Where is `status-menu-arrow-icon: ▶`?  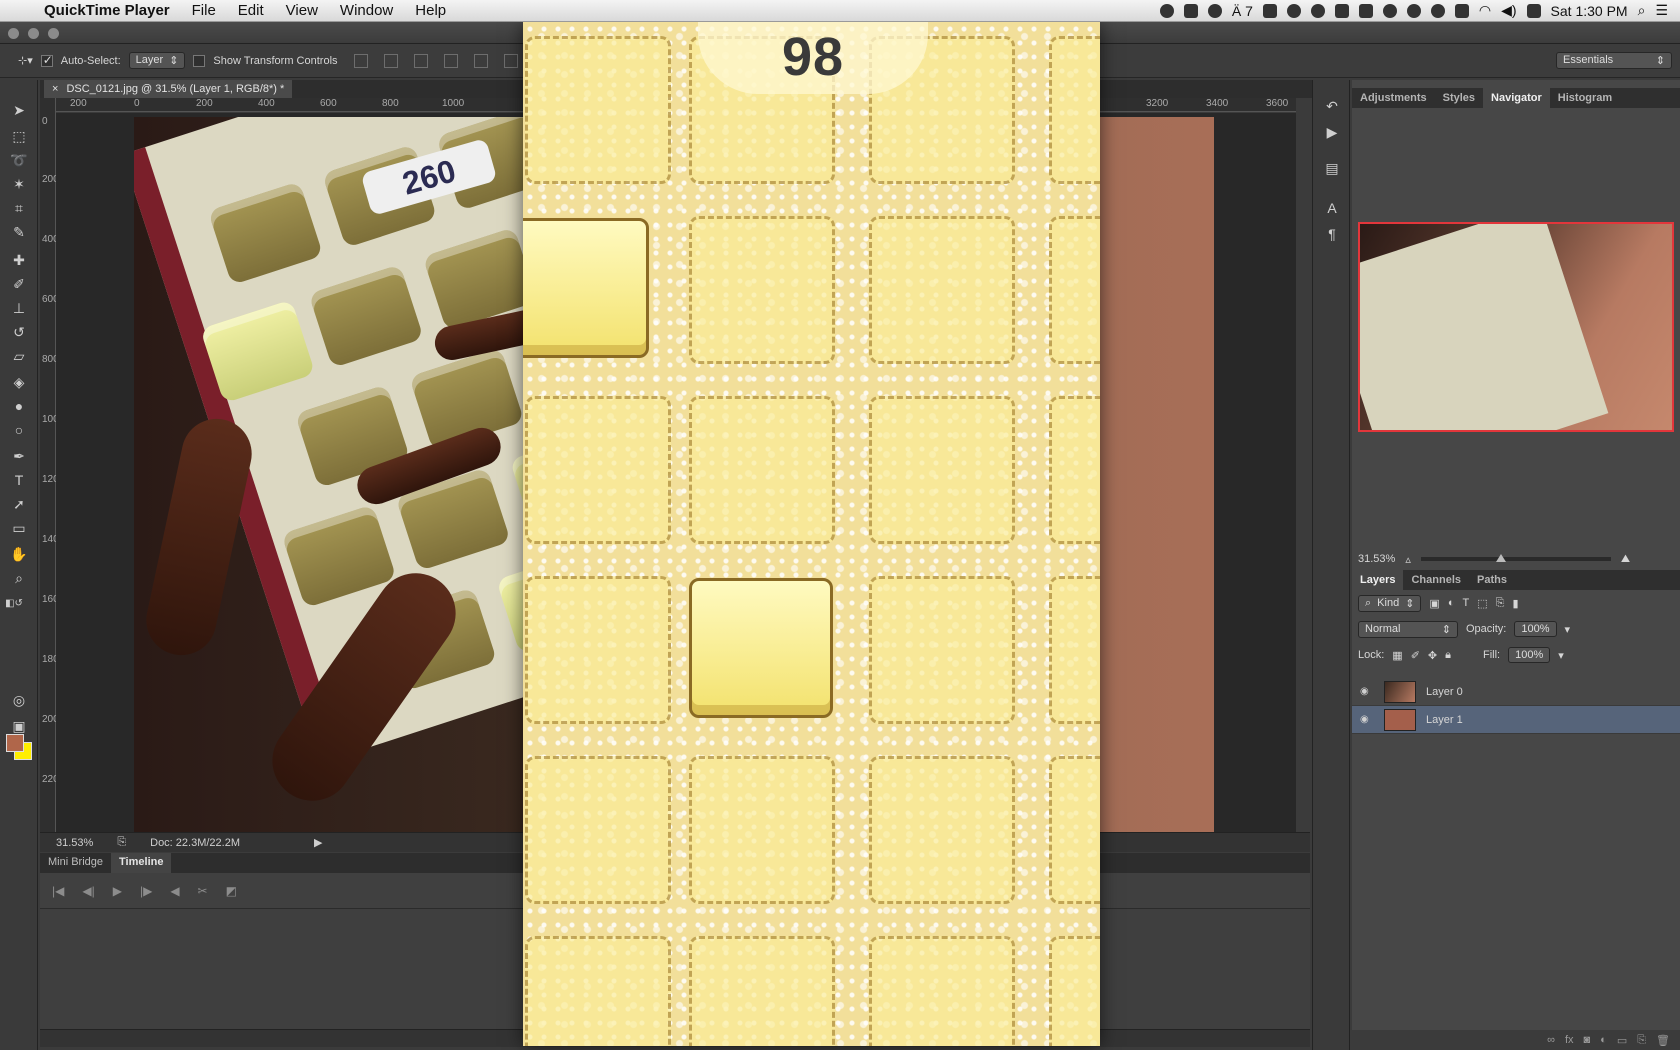 status-menu-arrow-icon: ▶ is located at coordinates (318, 842).